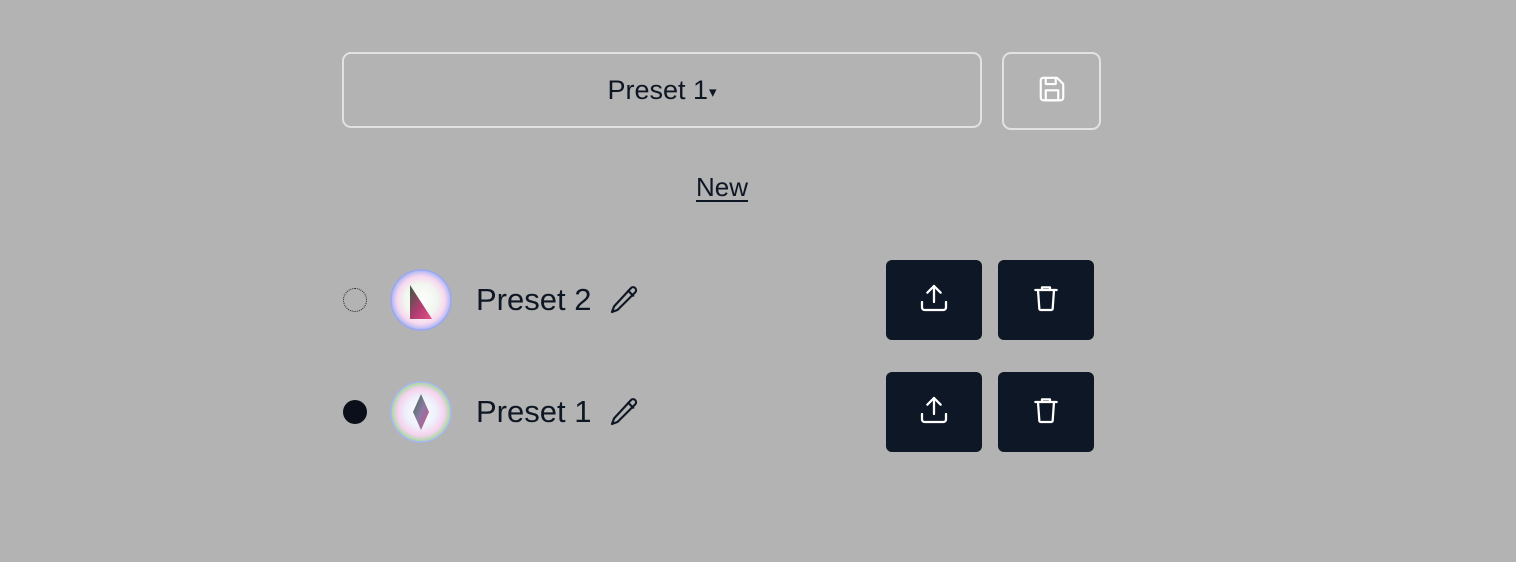 The height and width of the screenshot is (562, 1516). I want to click on save-icon, so click(1052, 91).